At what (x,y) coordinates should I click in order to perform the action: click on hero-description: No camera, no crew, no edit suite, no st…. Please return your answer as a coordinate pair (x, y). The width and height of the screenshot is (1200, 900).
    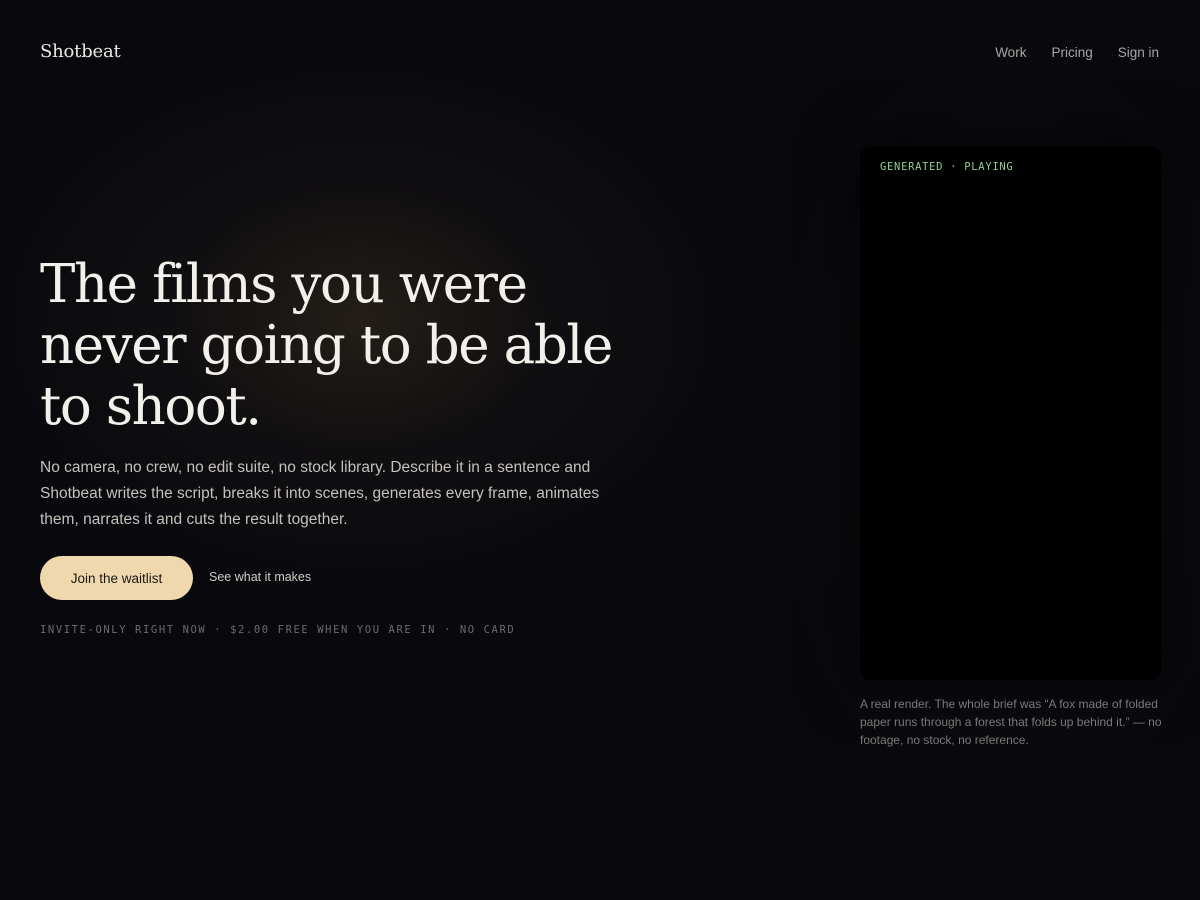
    Looking at the image, I should click on (320, 493).